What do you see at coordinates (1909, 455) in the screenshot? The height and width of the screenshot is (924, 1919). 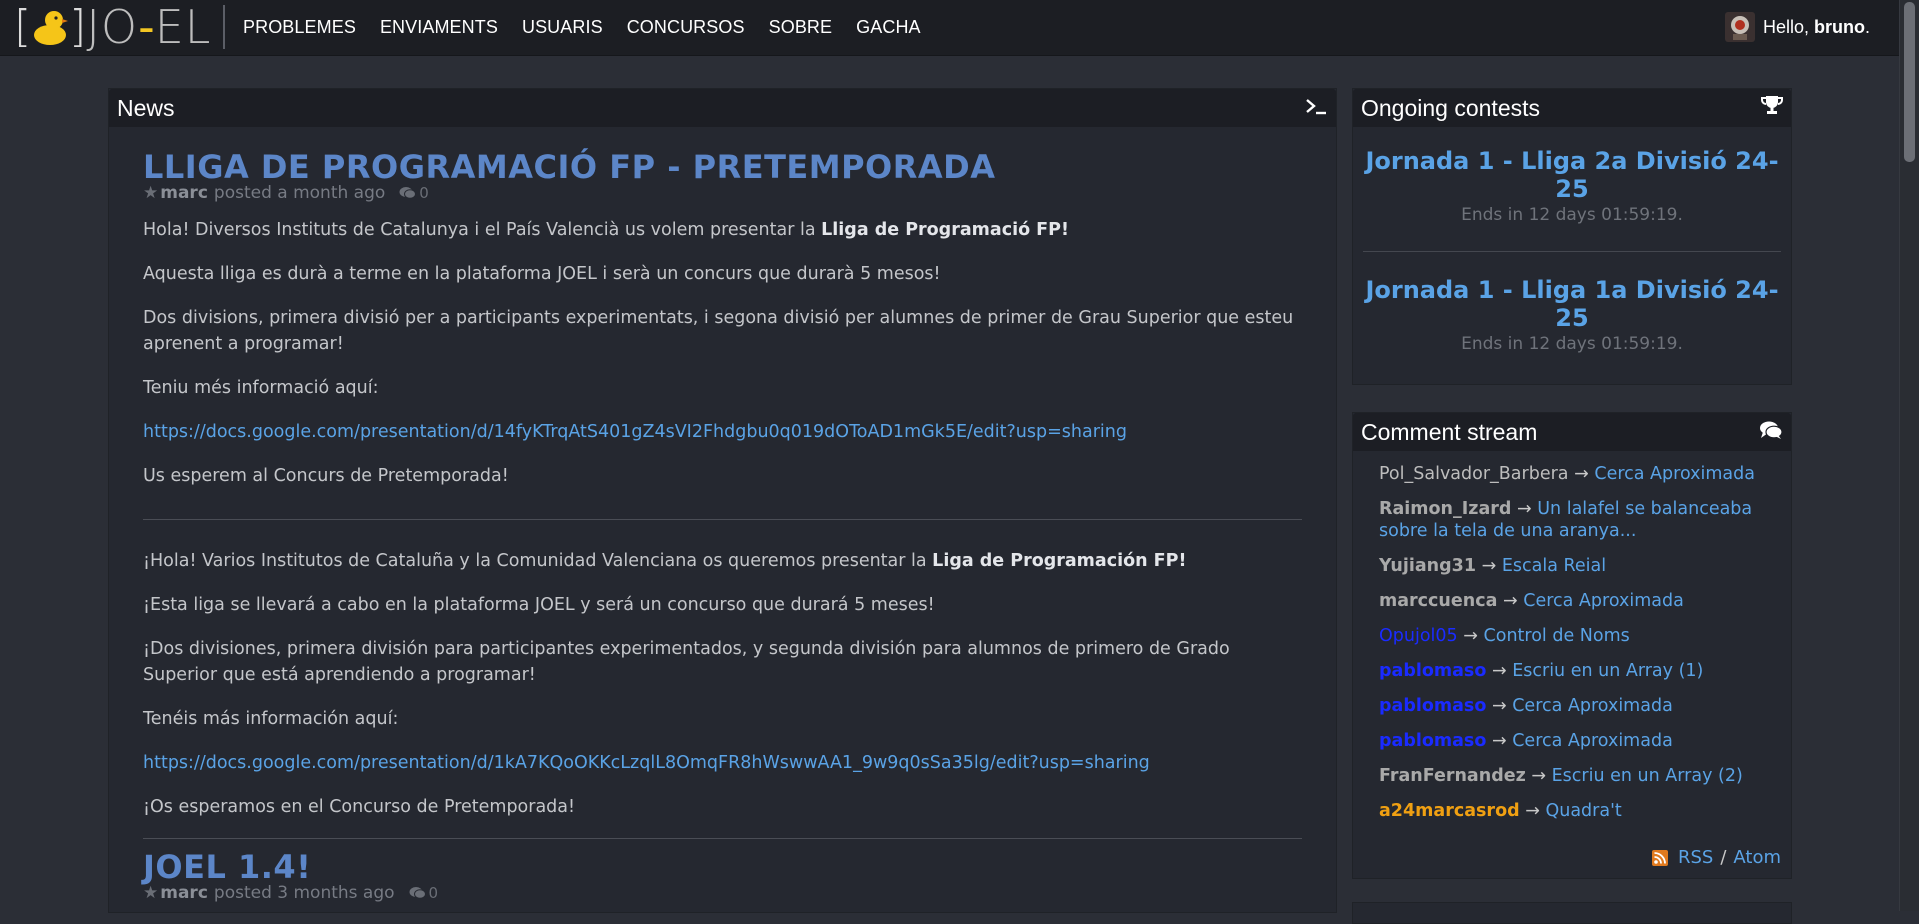 I see `page-scrollbar` at bounding box center [1909, 455].